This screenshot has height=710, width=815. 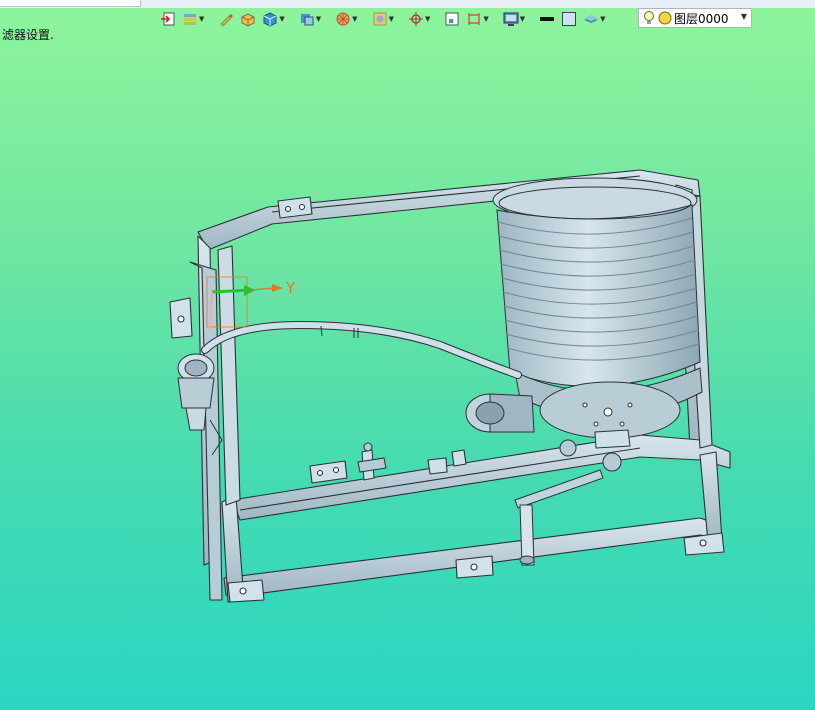 I want to click on hose, so click(x=361, y=349).